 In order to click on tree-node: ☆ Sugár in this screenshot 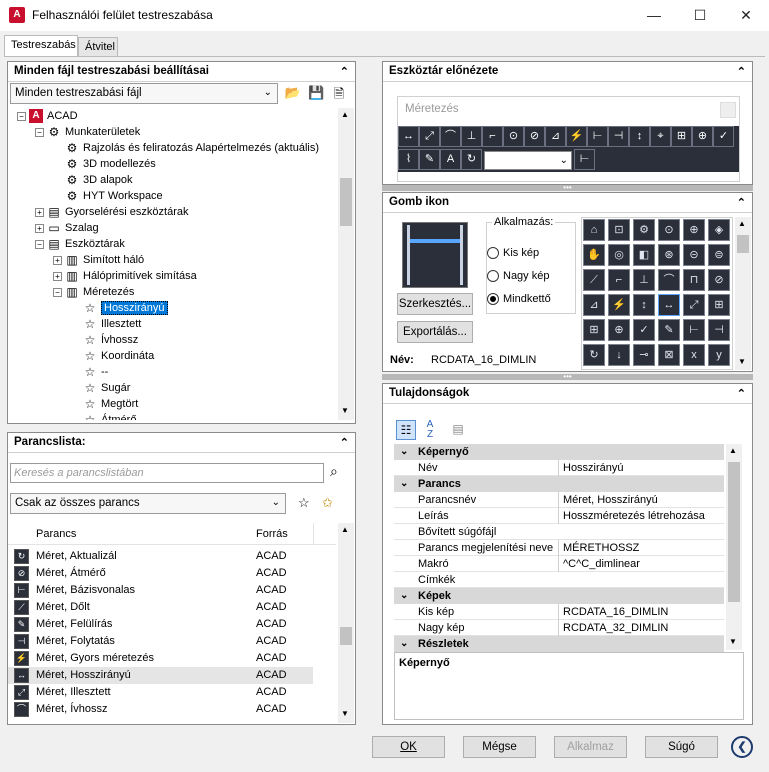, I will do `click(101, 388)`.